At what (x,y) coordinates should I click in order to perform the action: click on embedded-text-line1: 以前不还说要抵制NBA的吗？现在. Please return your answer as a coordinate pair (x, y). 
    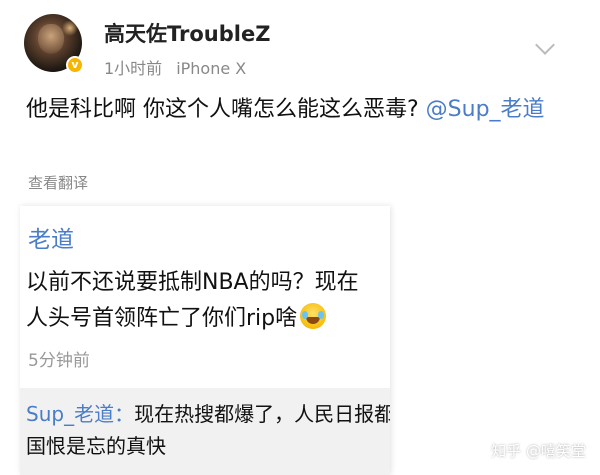
    Looking at the image, I should click on (192, 282).